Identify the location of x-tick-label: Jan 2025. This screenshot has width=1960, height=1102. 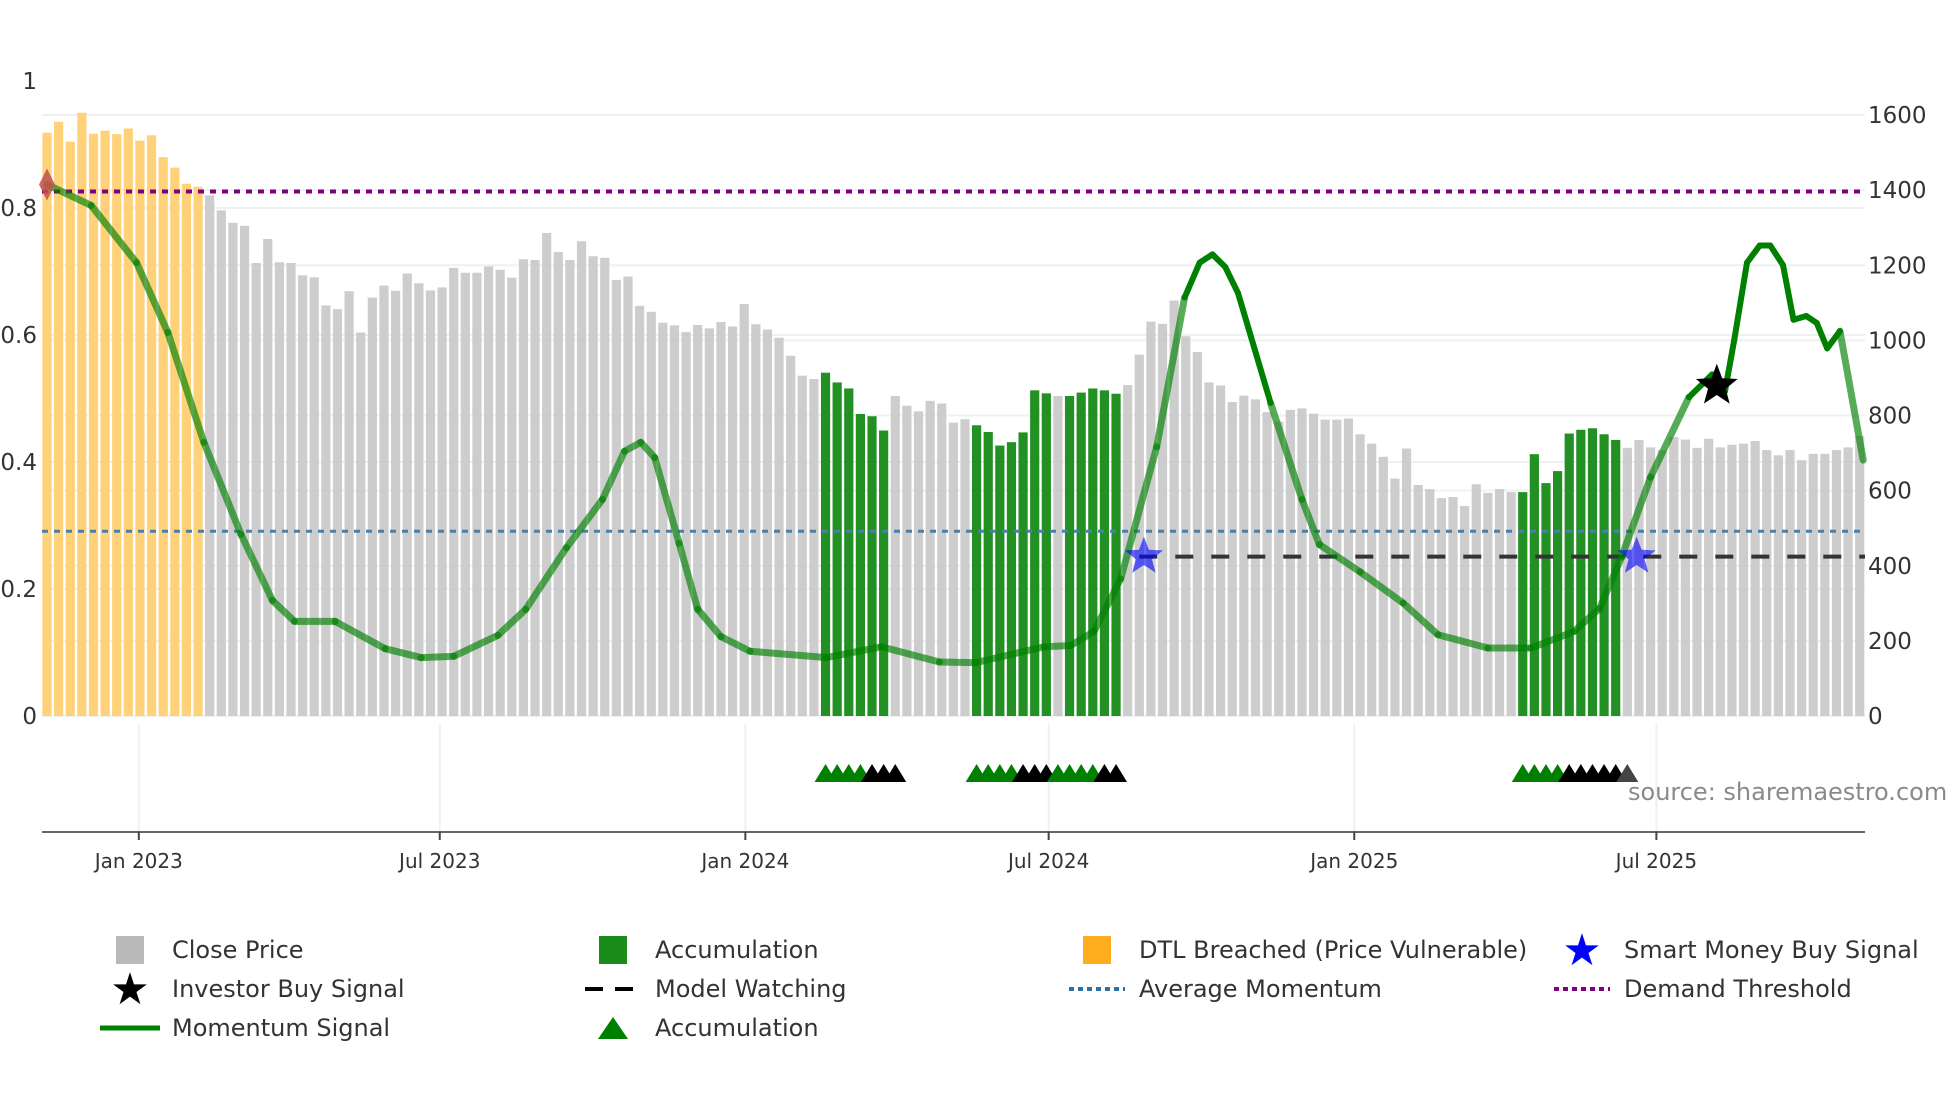
(1353, 861).